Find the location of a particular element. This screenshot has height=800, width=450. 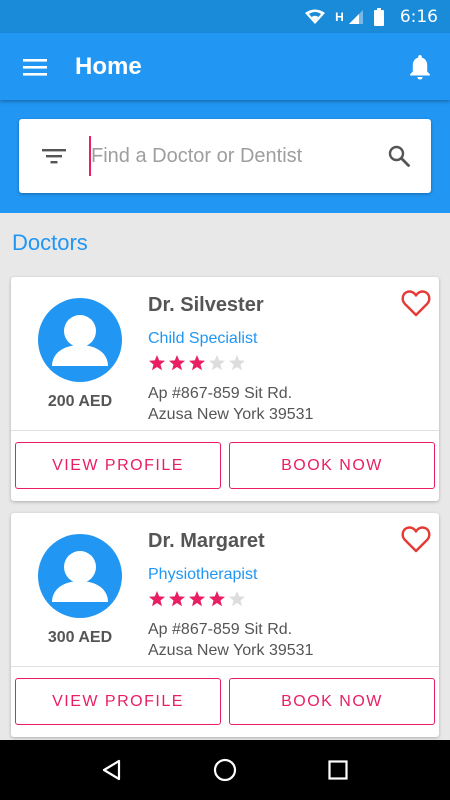

home-button is located at coordinates (225, 770).